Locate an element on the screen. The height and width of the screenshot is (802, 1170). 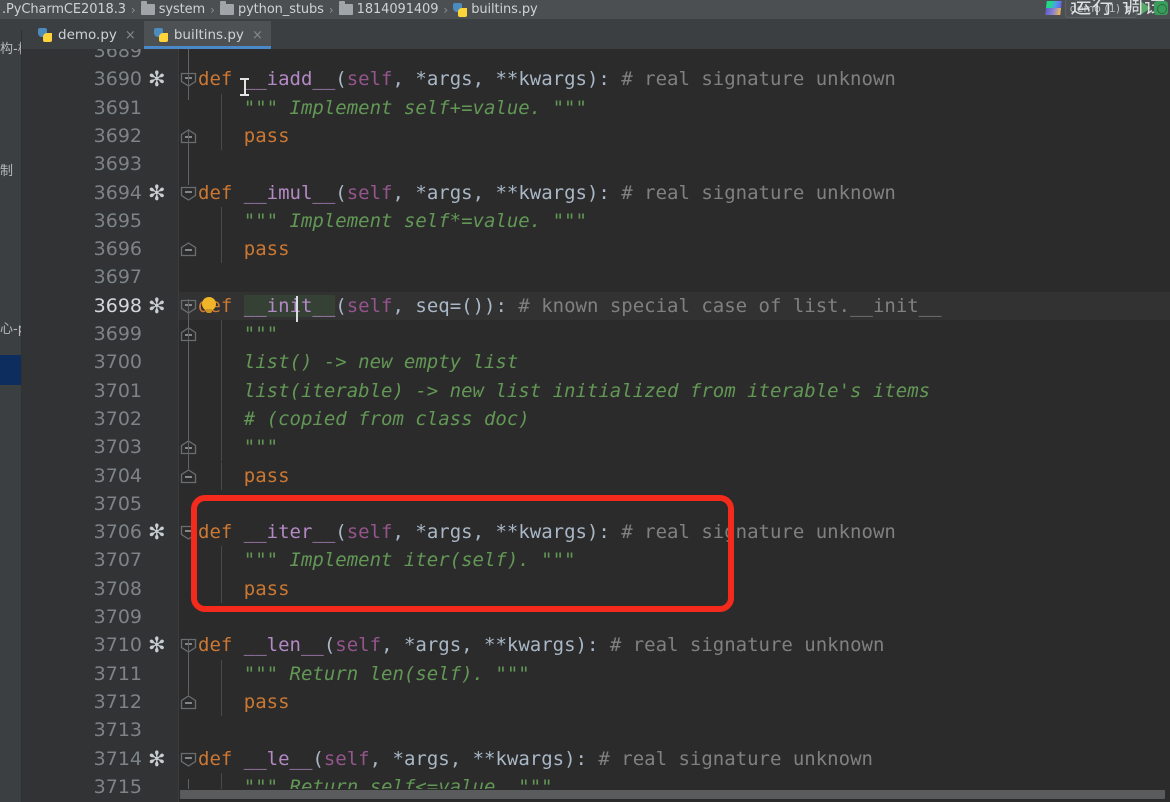
code-token: __imul__ is located at coordinates (289, 192).